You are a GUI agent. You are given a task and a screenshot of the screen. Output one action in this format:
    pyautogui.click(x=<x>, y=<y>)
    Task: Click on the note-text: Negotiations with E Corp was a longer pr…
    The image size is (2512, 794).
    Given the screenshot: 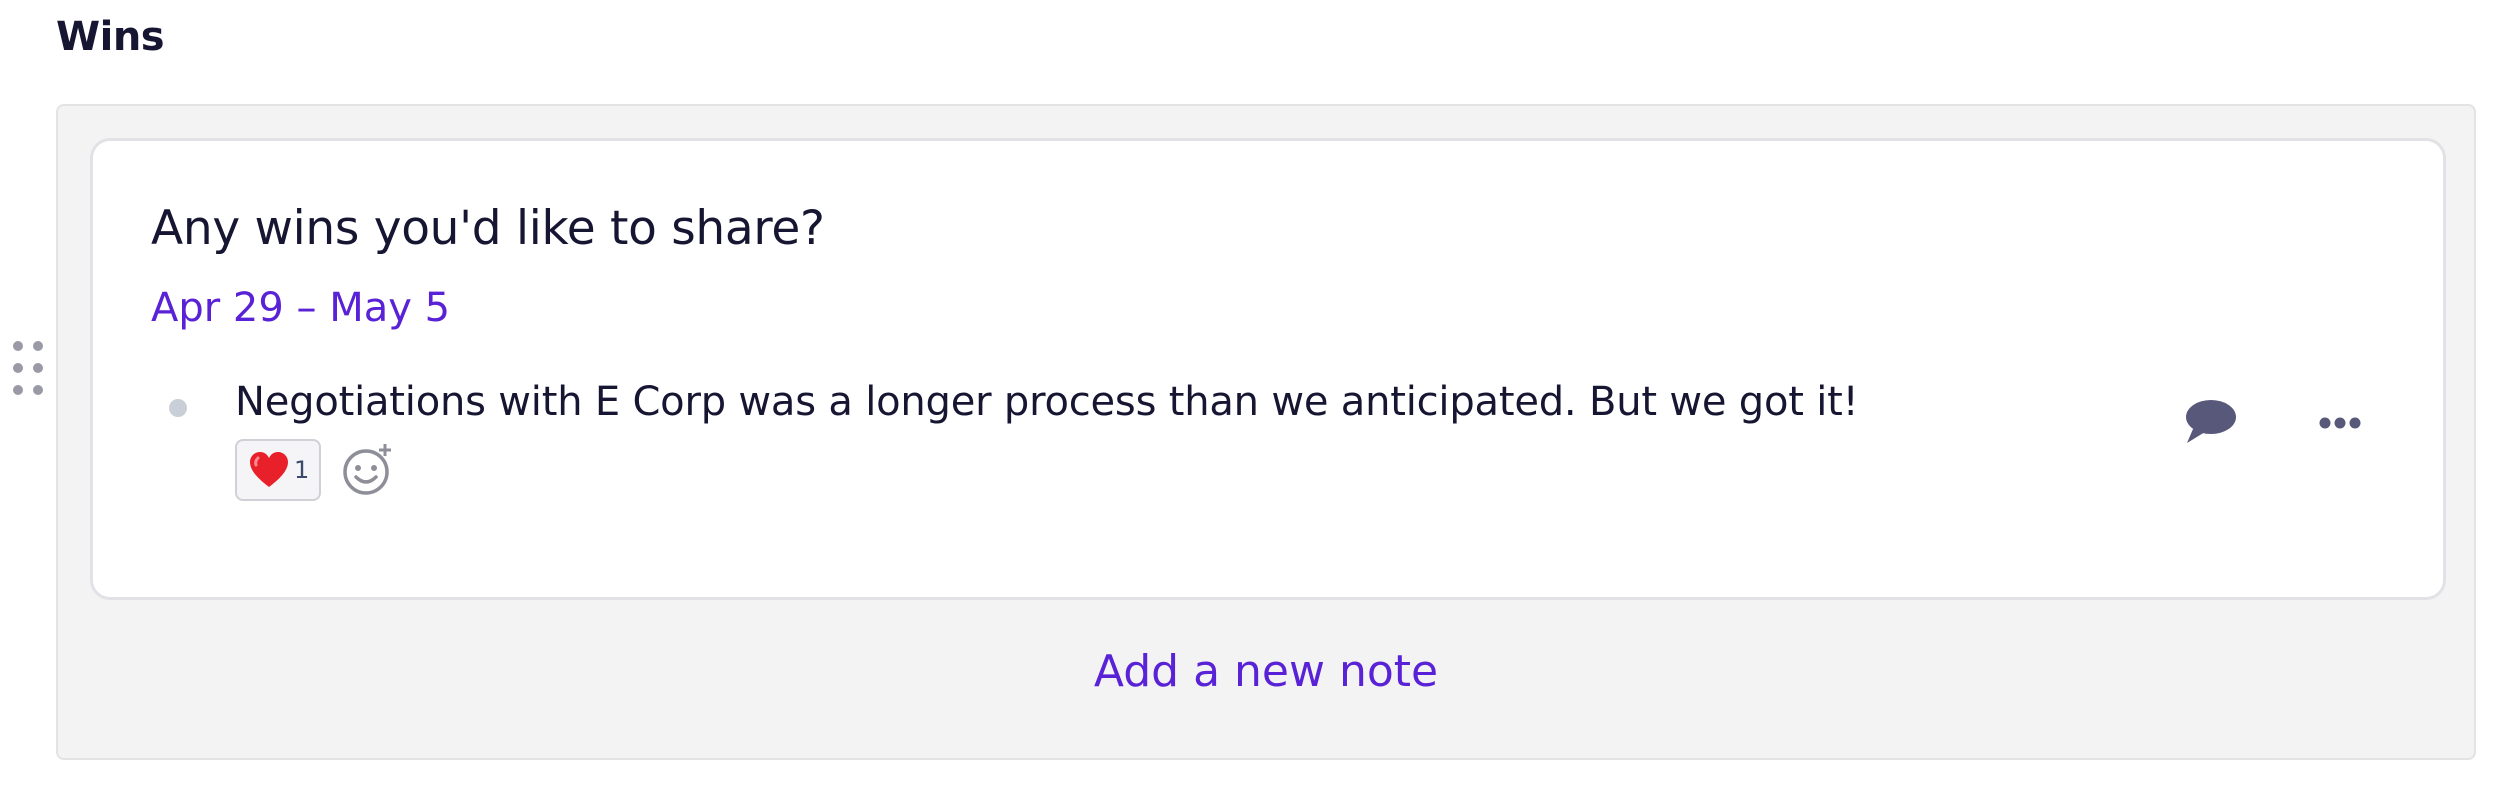 What is the action you would take?
    pyautogui.click(x=1047, y=402)
    